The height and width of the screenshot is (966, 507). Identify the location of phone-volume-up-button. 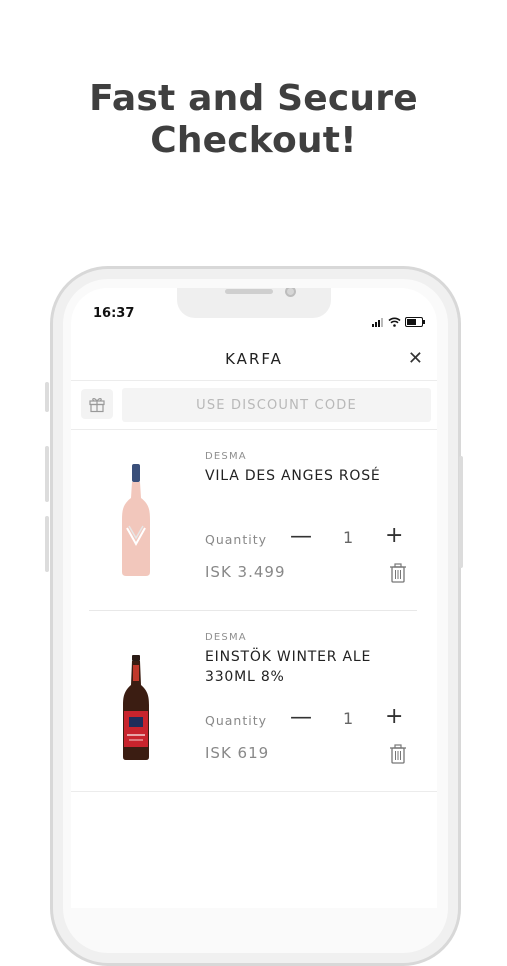
(47, 474).